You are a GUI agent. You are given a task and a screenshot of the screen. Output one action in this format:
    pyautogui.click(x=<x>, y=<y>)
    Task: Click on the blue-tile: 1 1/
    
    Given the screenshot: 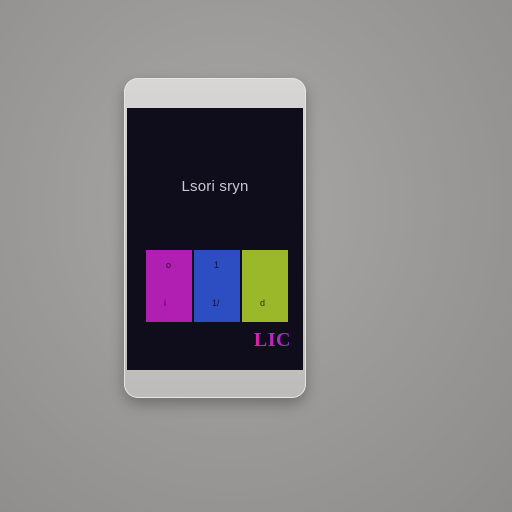 What is the action you would take?
    pyautogui.click(x=217, y=286)
    